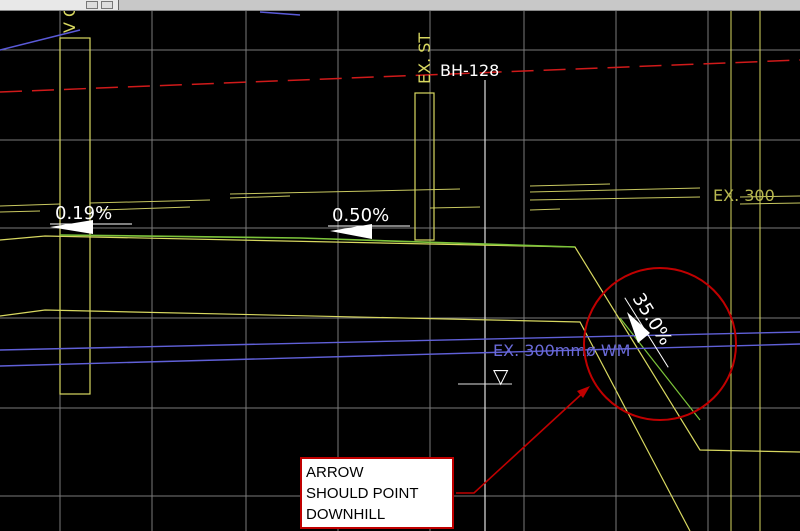 This screenshot has height=531, width=800. What do you see at coordinates (400, 5) in the screenshot?
I see `window-title-bar` at bounding box center [400, 5].